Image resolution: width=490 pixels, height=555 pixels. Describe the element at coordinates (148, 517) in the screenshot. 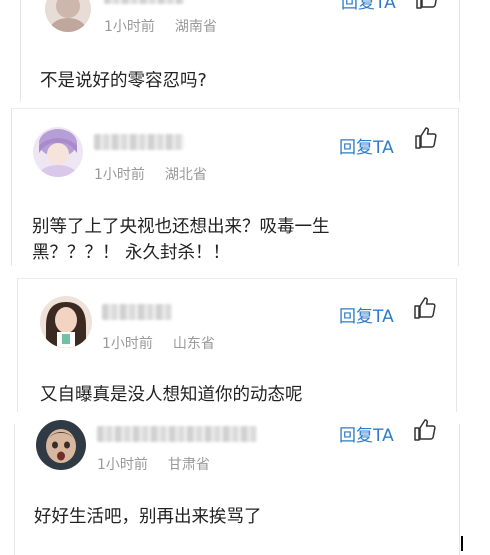

I see `comment-text: 好好生活吧，别再出来挨骂了` at that location.